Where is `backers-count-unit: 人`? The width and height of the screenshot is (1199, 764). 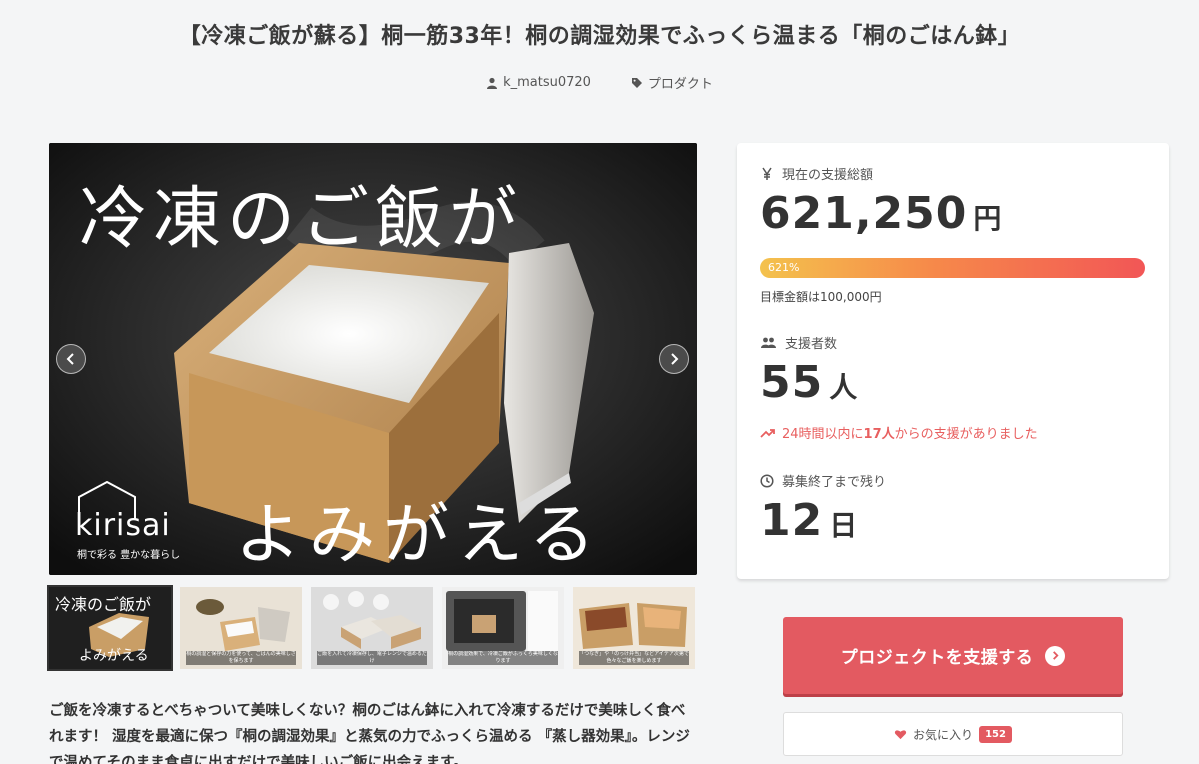 backers-count-unit: 人 is located at coordinates (844, 387).